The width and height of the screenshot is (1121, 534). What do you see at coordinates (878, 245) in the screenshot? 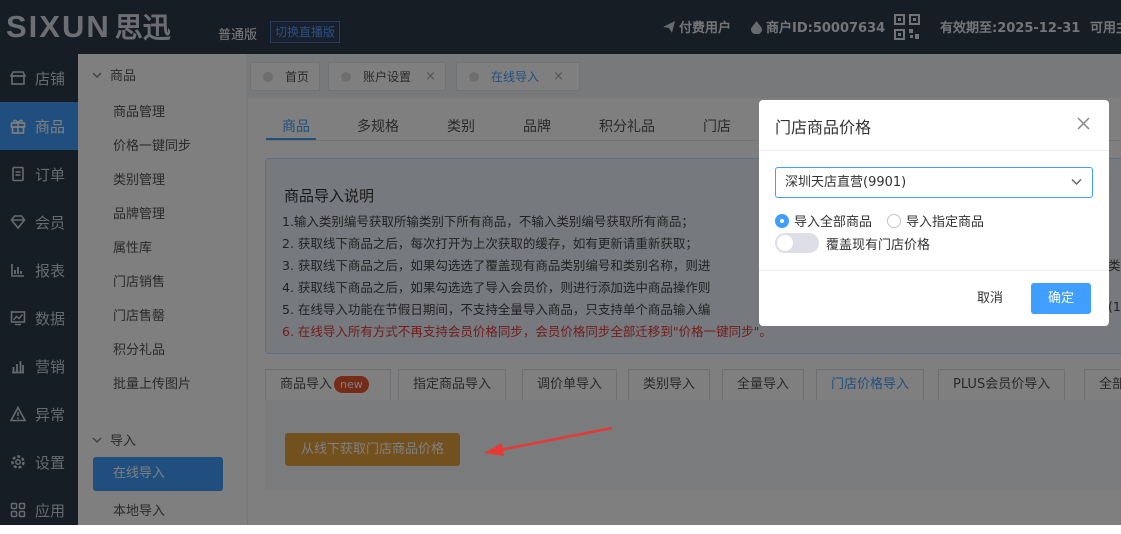
I see `toggle-label: 覆盖现有门店价格` at bounding box center [878, 245].